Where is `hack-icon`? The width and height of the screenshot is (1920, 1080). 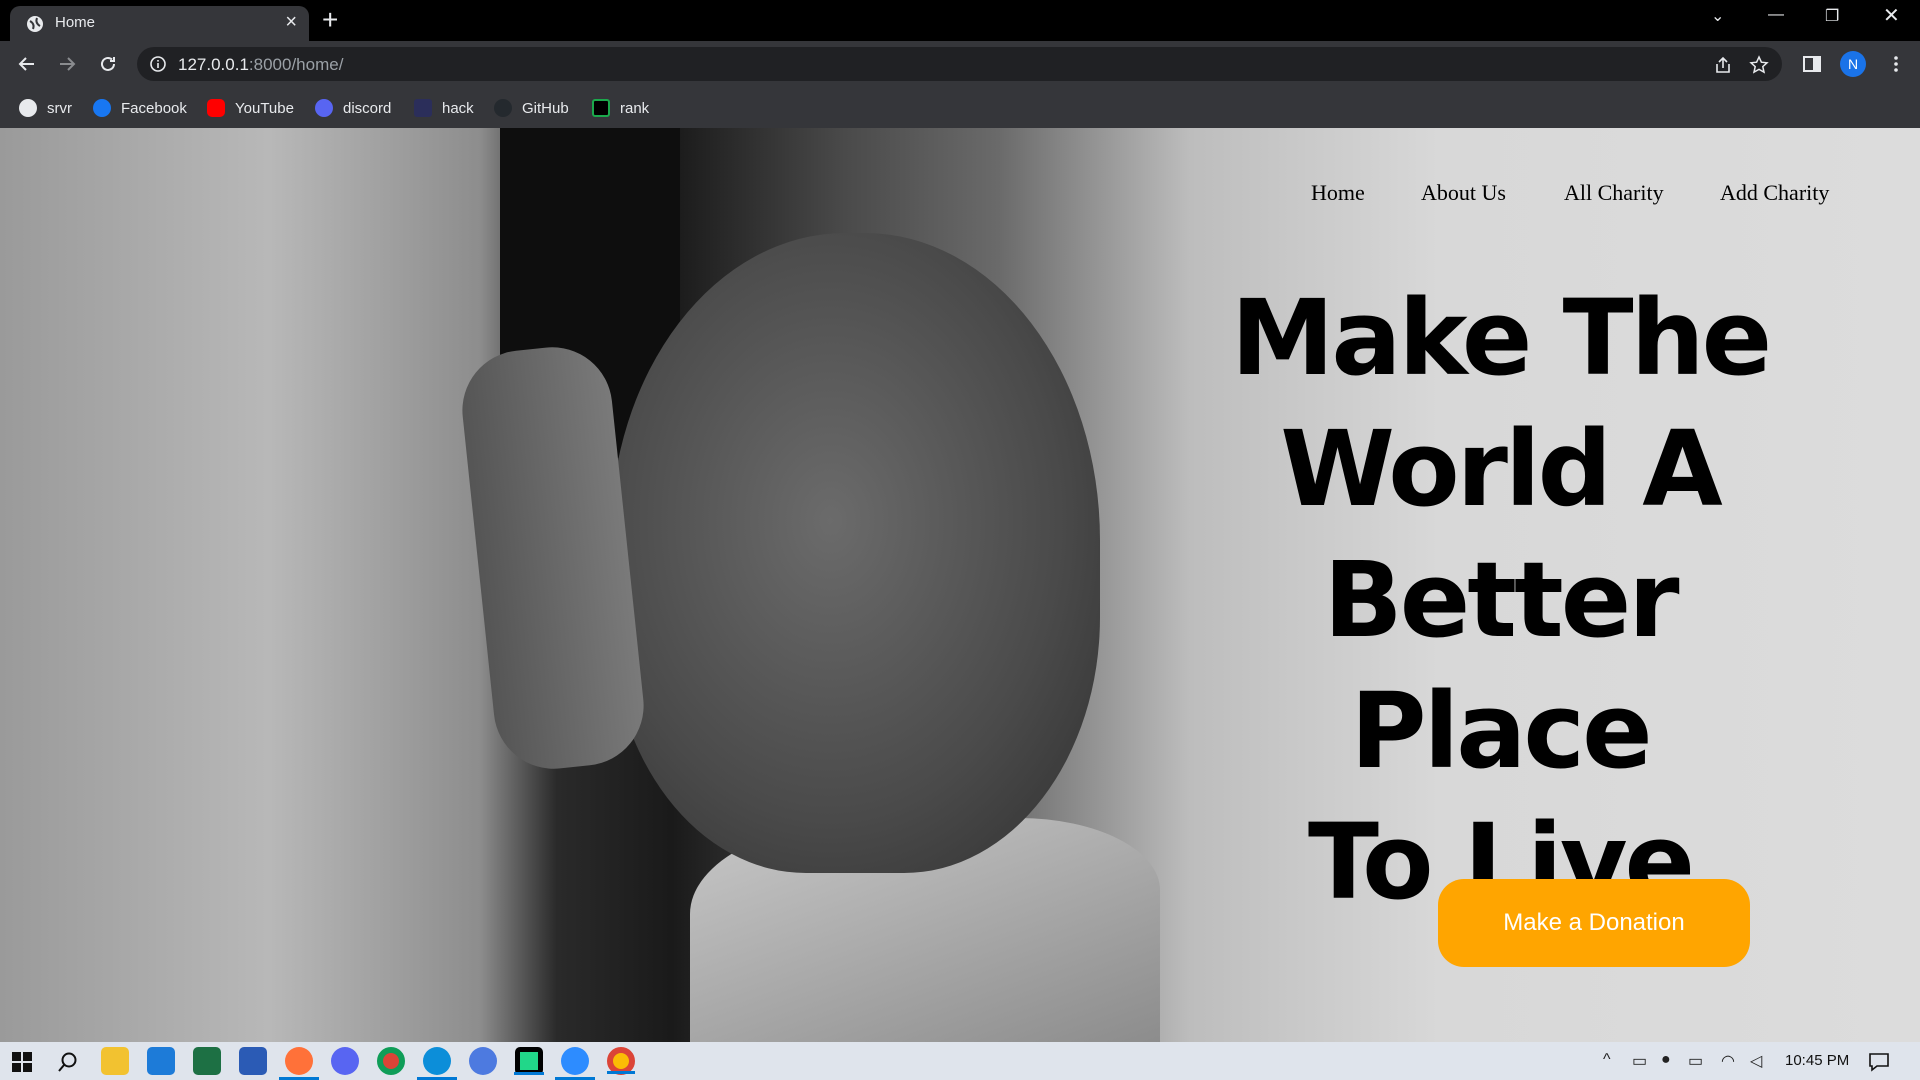
hack-icon is located at coordinates (423, 108).